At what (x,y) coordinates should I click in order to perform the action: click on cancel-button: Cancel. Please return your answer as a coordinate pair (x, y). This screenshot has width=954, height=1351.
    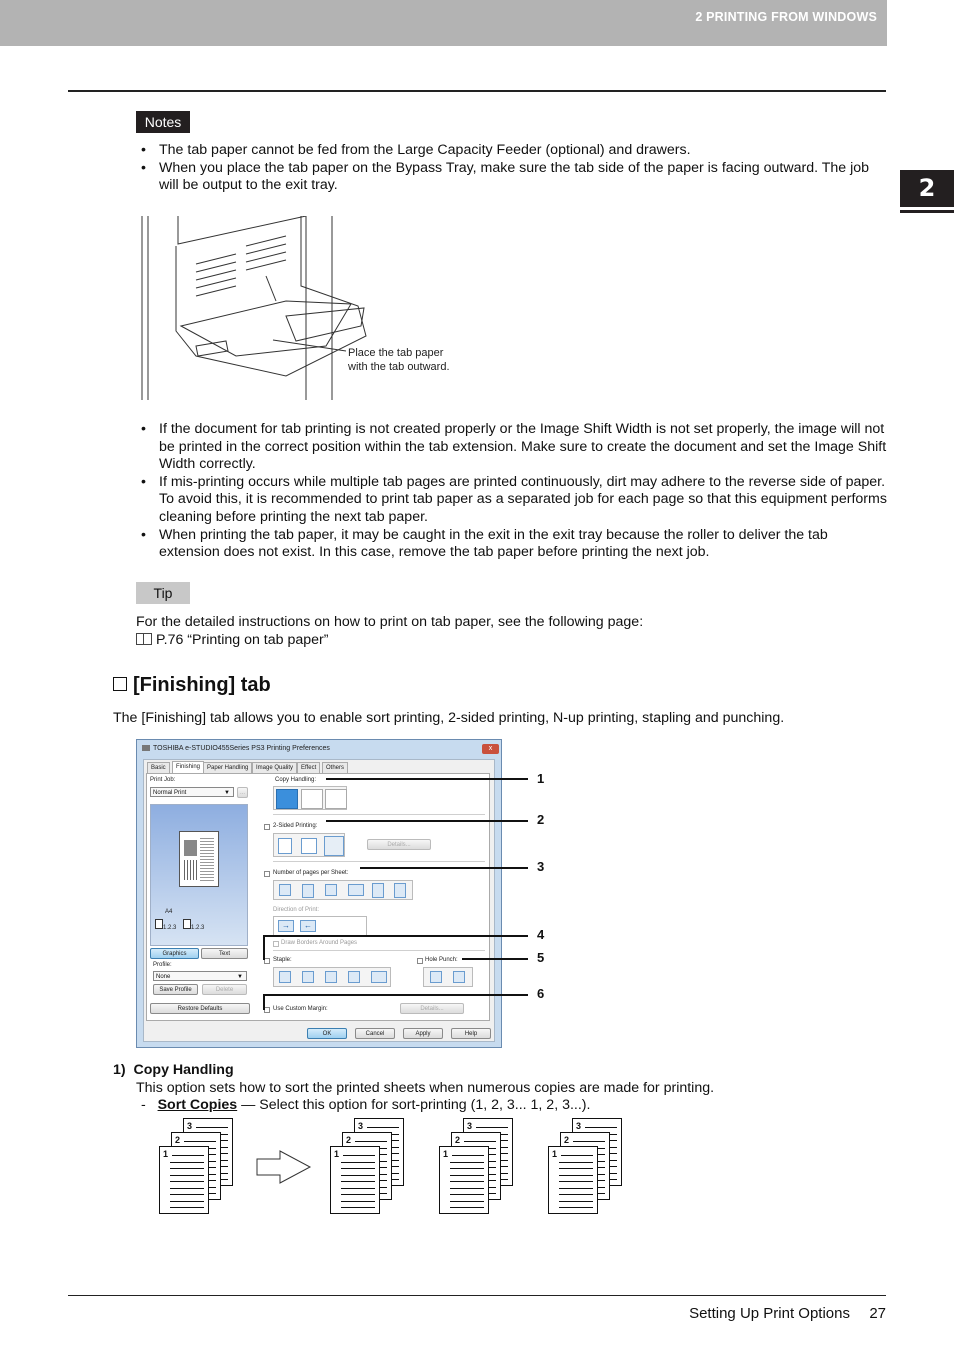
    Looking at the image, I should click on (375, 1033).